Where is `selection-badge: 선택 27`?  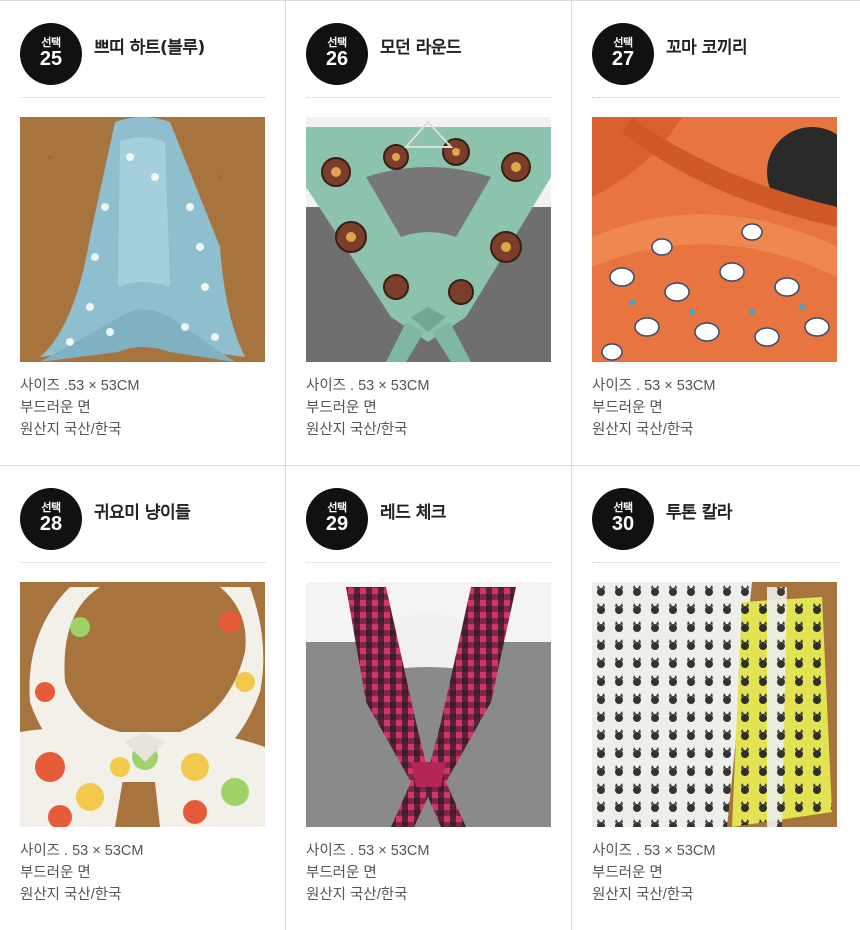 selection-badge: 선택 27 is located at coordinates (623, 54).